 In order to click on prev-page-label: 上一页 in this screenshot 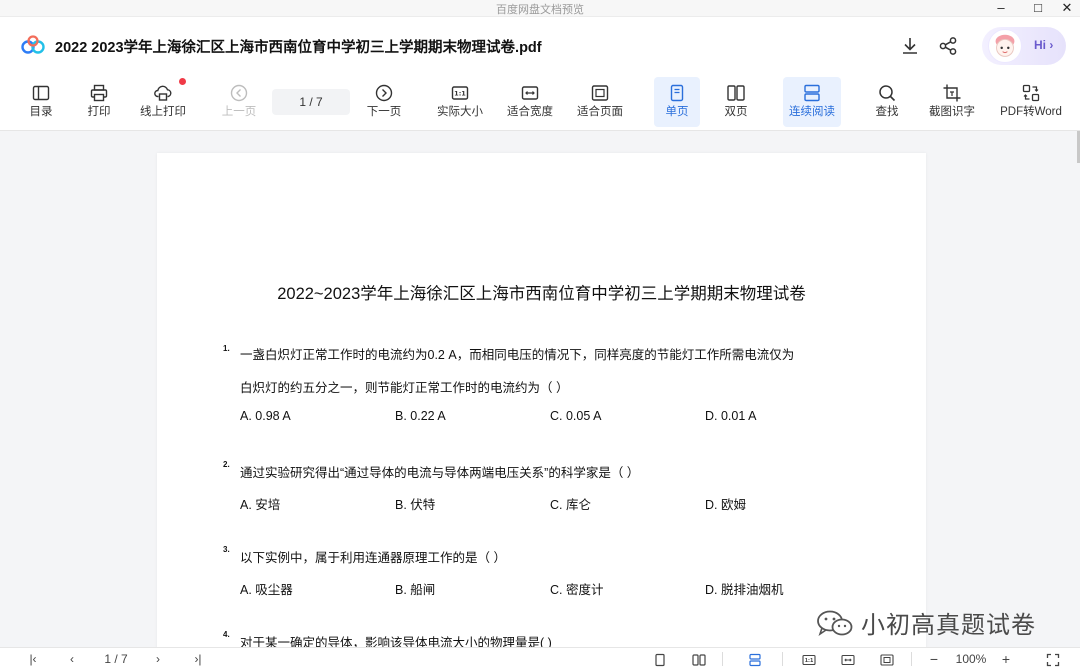, I will do `click(239, 112)`.